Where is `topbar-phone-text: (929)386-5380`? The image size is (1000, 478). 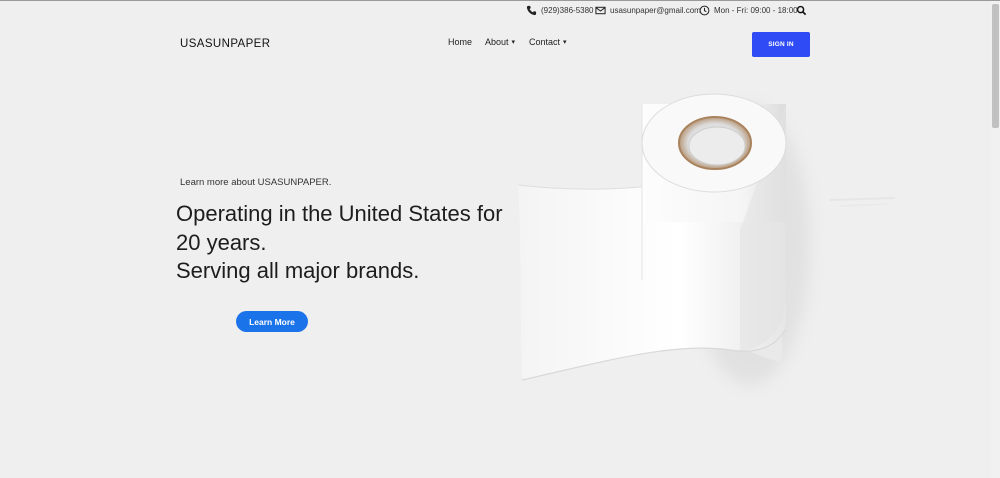
topbar-phone-text: (929)386-5380 is located at coordinates (567, 10).